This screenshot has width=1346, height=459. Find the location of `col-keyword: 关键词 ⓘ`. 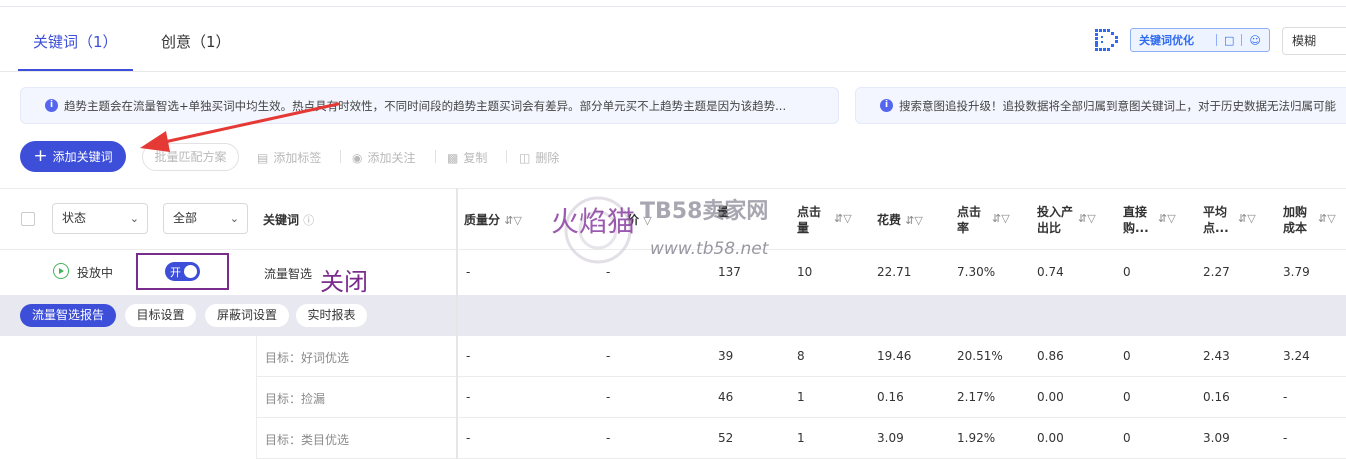

col-keyword: 关键词 ⓘ is located at coordinates (289, 220).